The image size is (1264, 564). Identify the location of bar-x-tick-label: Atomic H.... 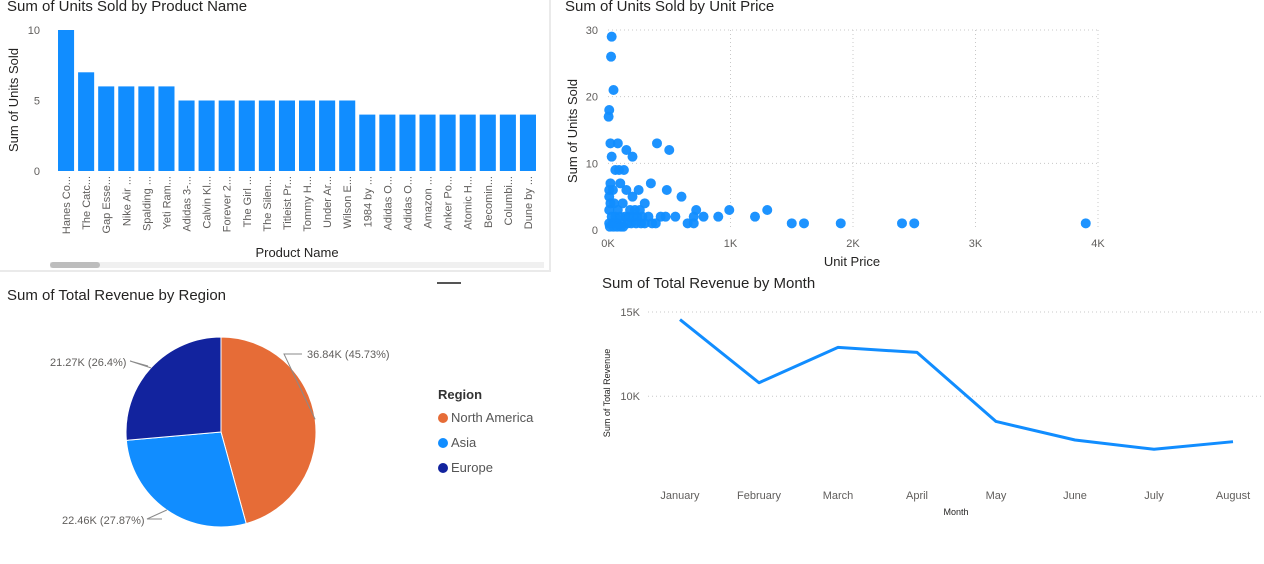
(469, 203).